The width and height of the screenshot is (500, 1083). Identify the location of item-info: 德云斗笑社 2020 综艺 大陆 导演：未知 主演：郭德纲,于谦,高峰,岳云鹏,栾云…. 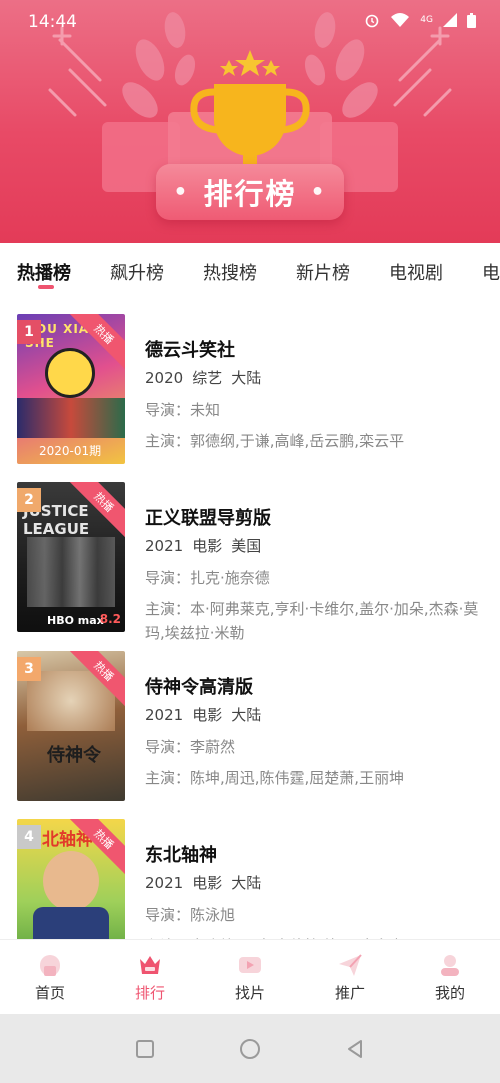
(315, 394).